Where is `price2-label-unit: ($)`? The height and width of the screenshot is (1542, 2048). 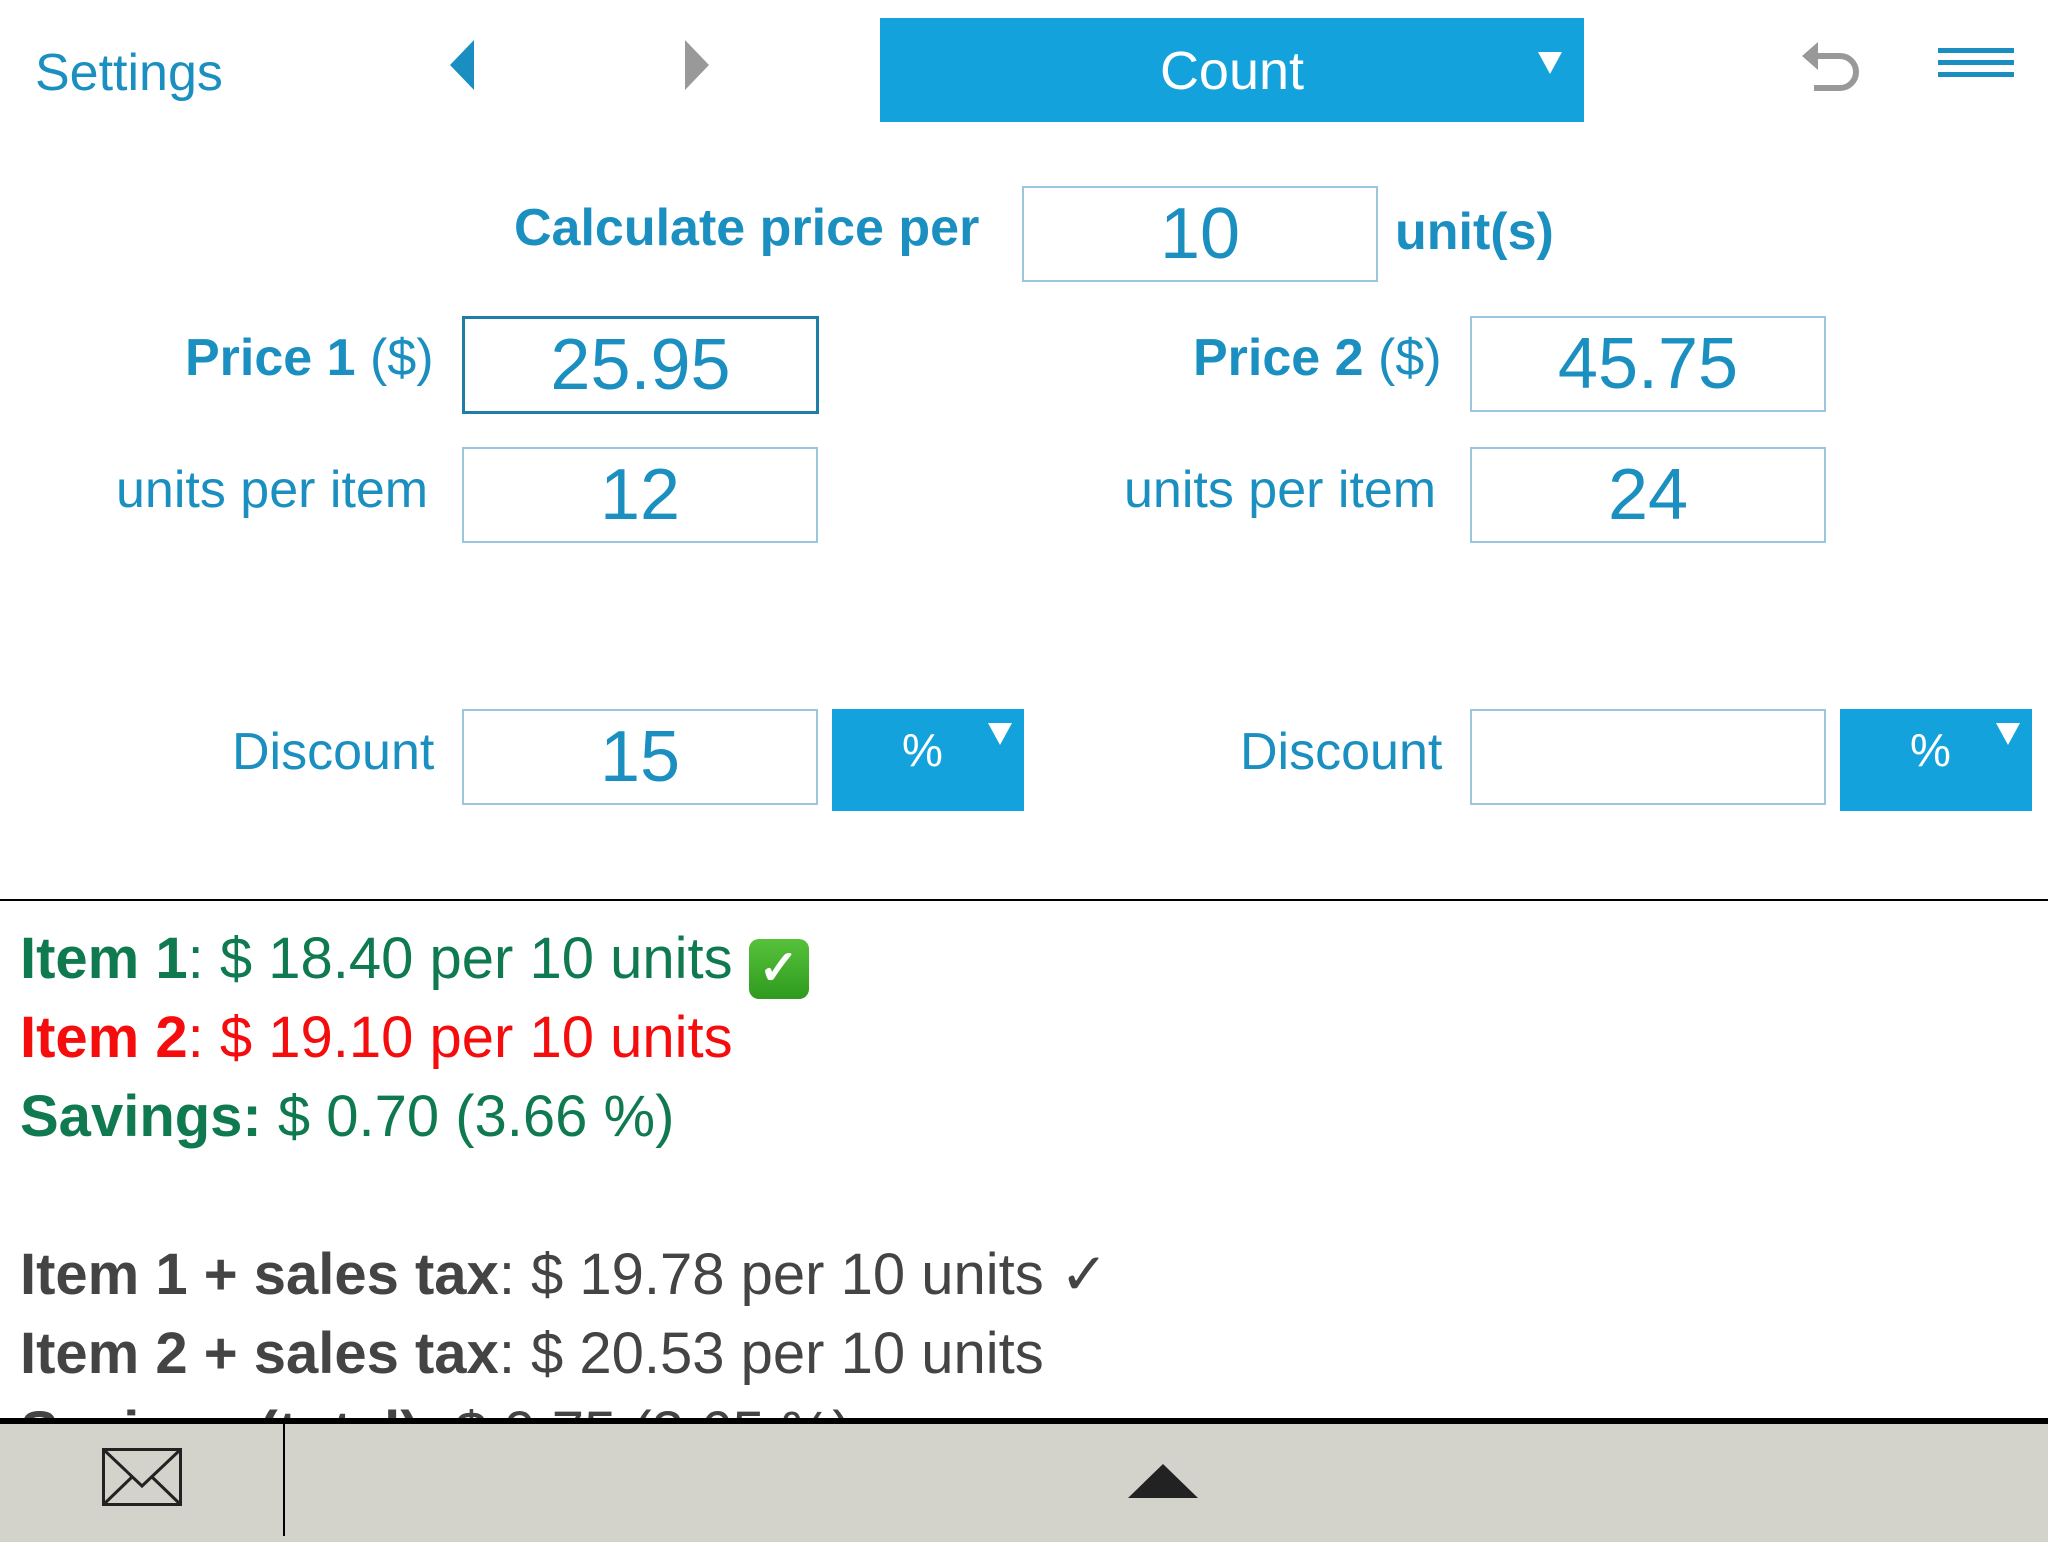 price2-label-unit: ($) is located at coordinates (1402, 358).